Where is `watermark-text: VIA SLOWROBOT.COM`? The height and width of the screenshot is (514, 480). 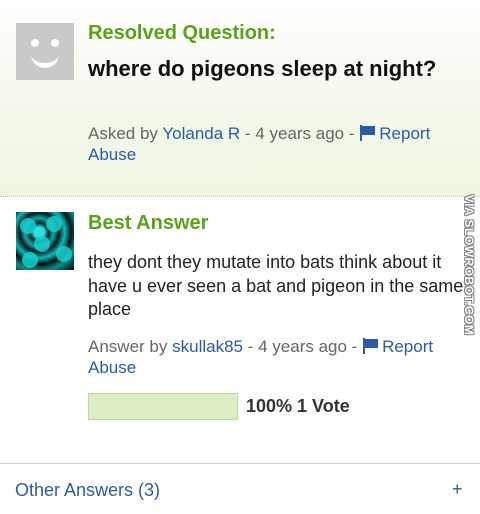
watermark-text: VIA SLOWROBOT.COM is located at coordinates (469, 265).